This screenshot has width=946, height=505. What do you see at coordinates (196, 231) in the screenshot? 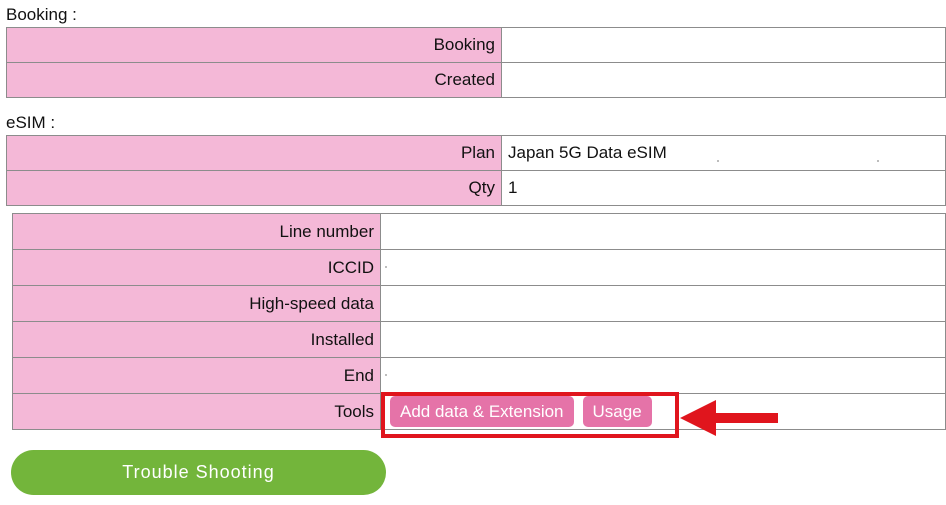
I see `line-number-label: Line number` at bounding box center [196, 231].